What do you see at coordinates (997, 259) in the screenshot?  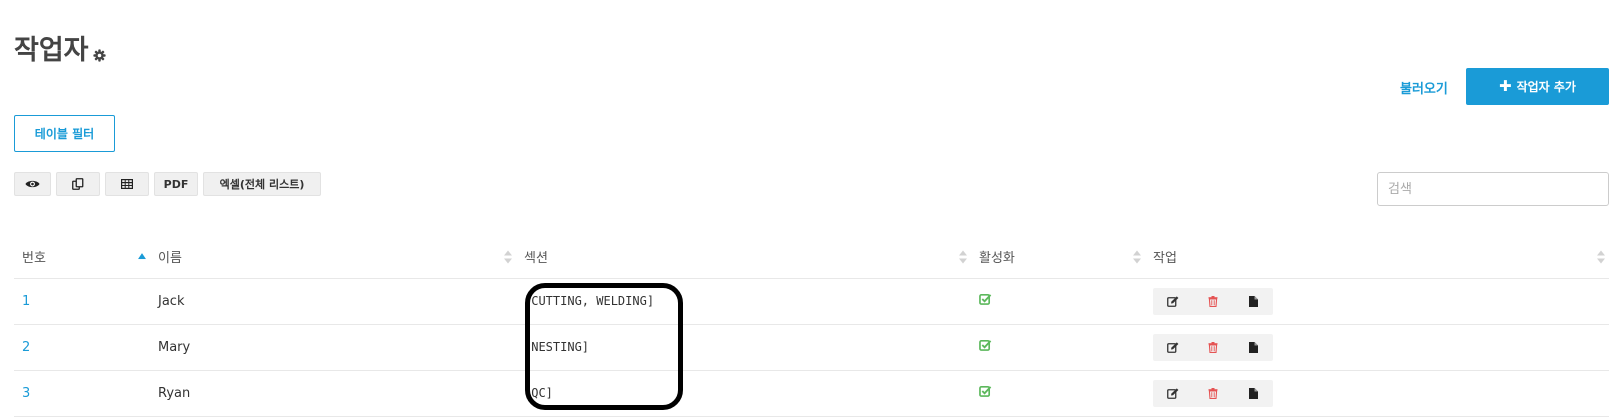 I see `column-header-label: 활성화` at bounding box center [997, 259].